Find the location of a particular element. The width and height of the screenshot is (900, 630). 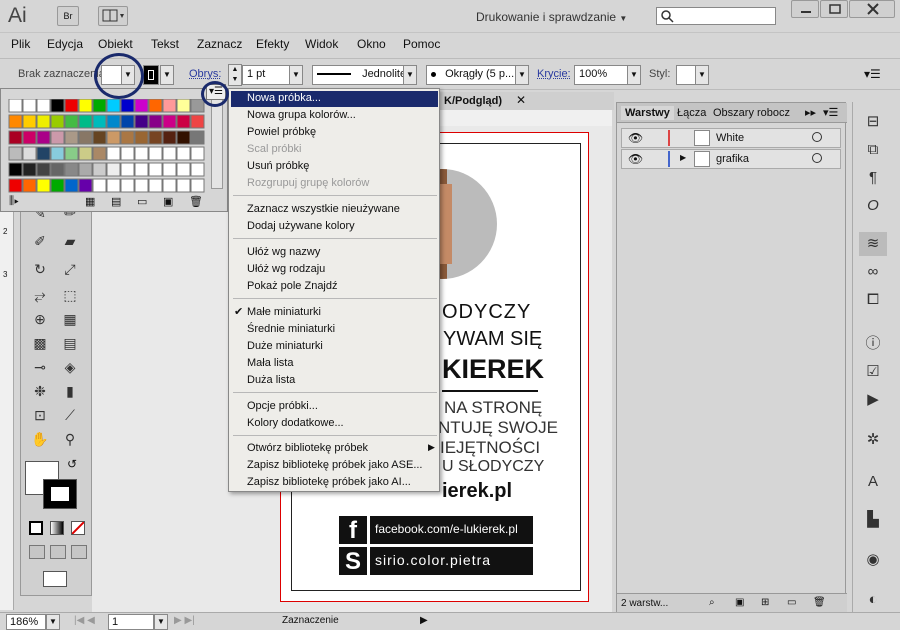

swatch-library-menu-icon: ⫼▸ is located at coordinates (14, 201).